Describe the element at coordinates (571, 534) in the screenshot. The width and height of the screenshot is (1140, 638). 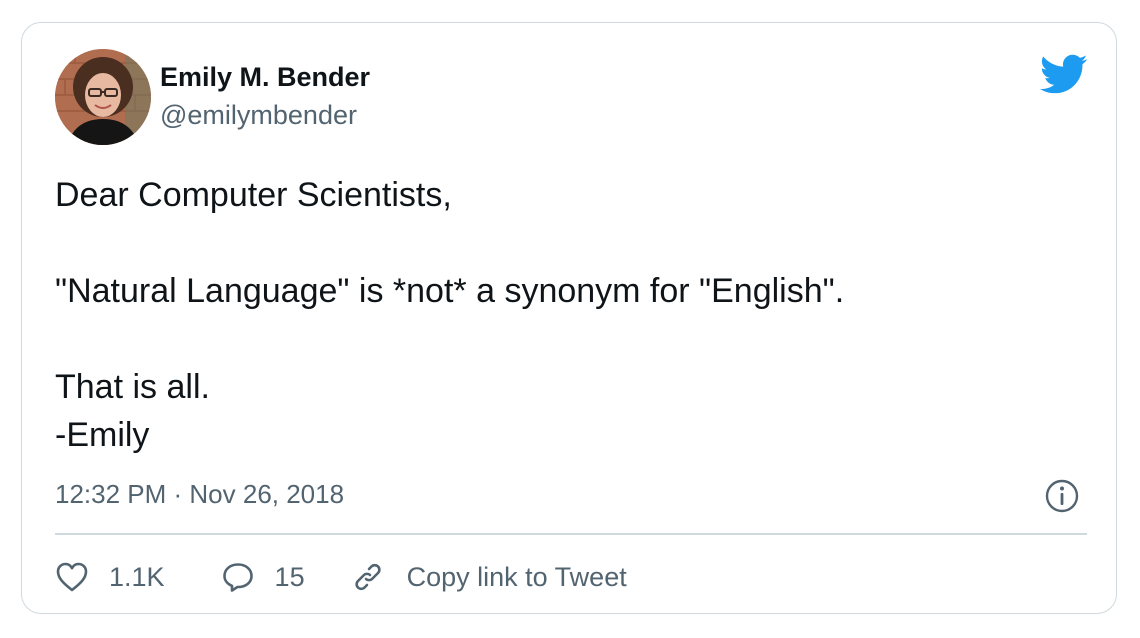
I see `divider` at that location.